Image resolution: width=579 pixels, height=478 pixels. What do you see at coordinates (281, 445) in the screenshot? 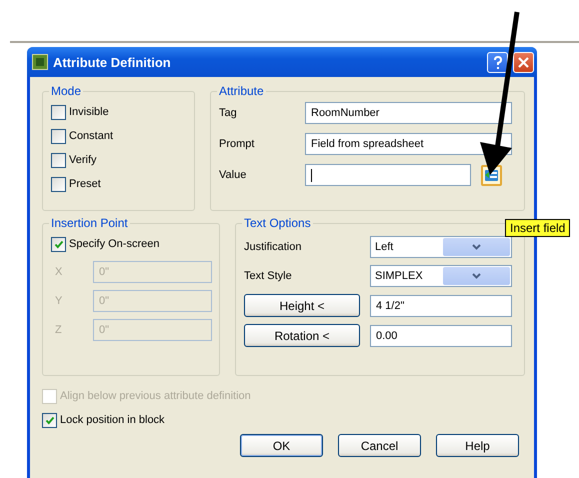
I see `dialog-button: OK` at bounding box center [281, 445].